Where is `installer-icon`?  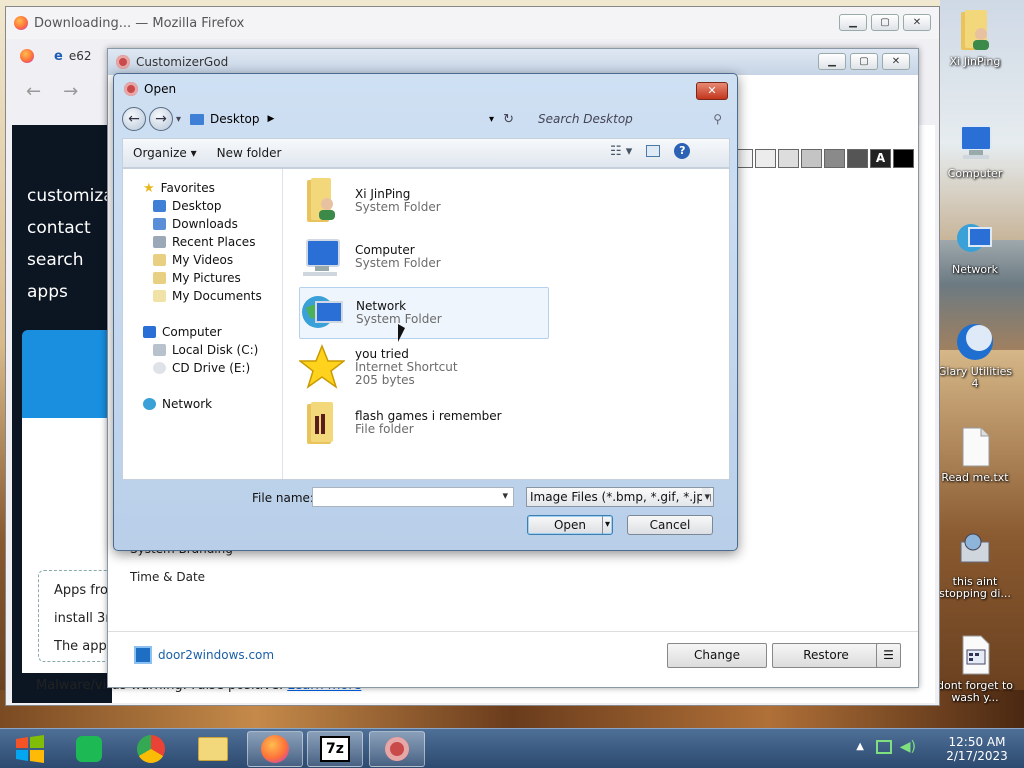
installer-icon is located at coordinates (975, 548).